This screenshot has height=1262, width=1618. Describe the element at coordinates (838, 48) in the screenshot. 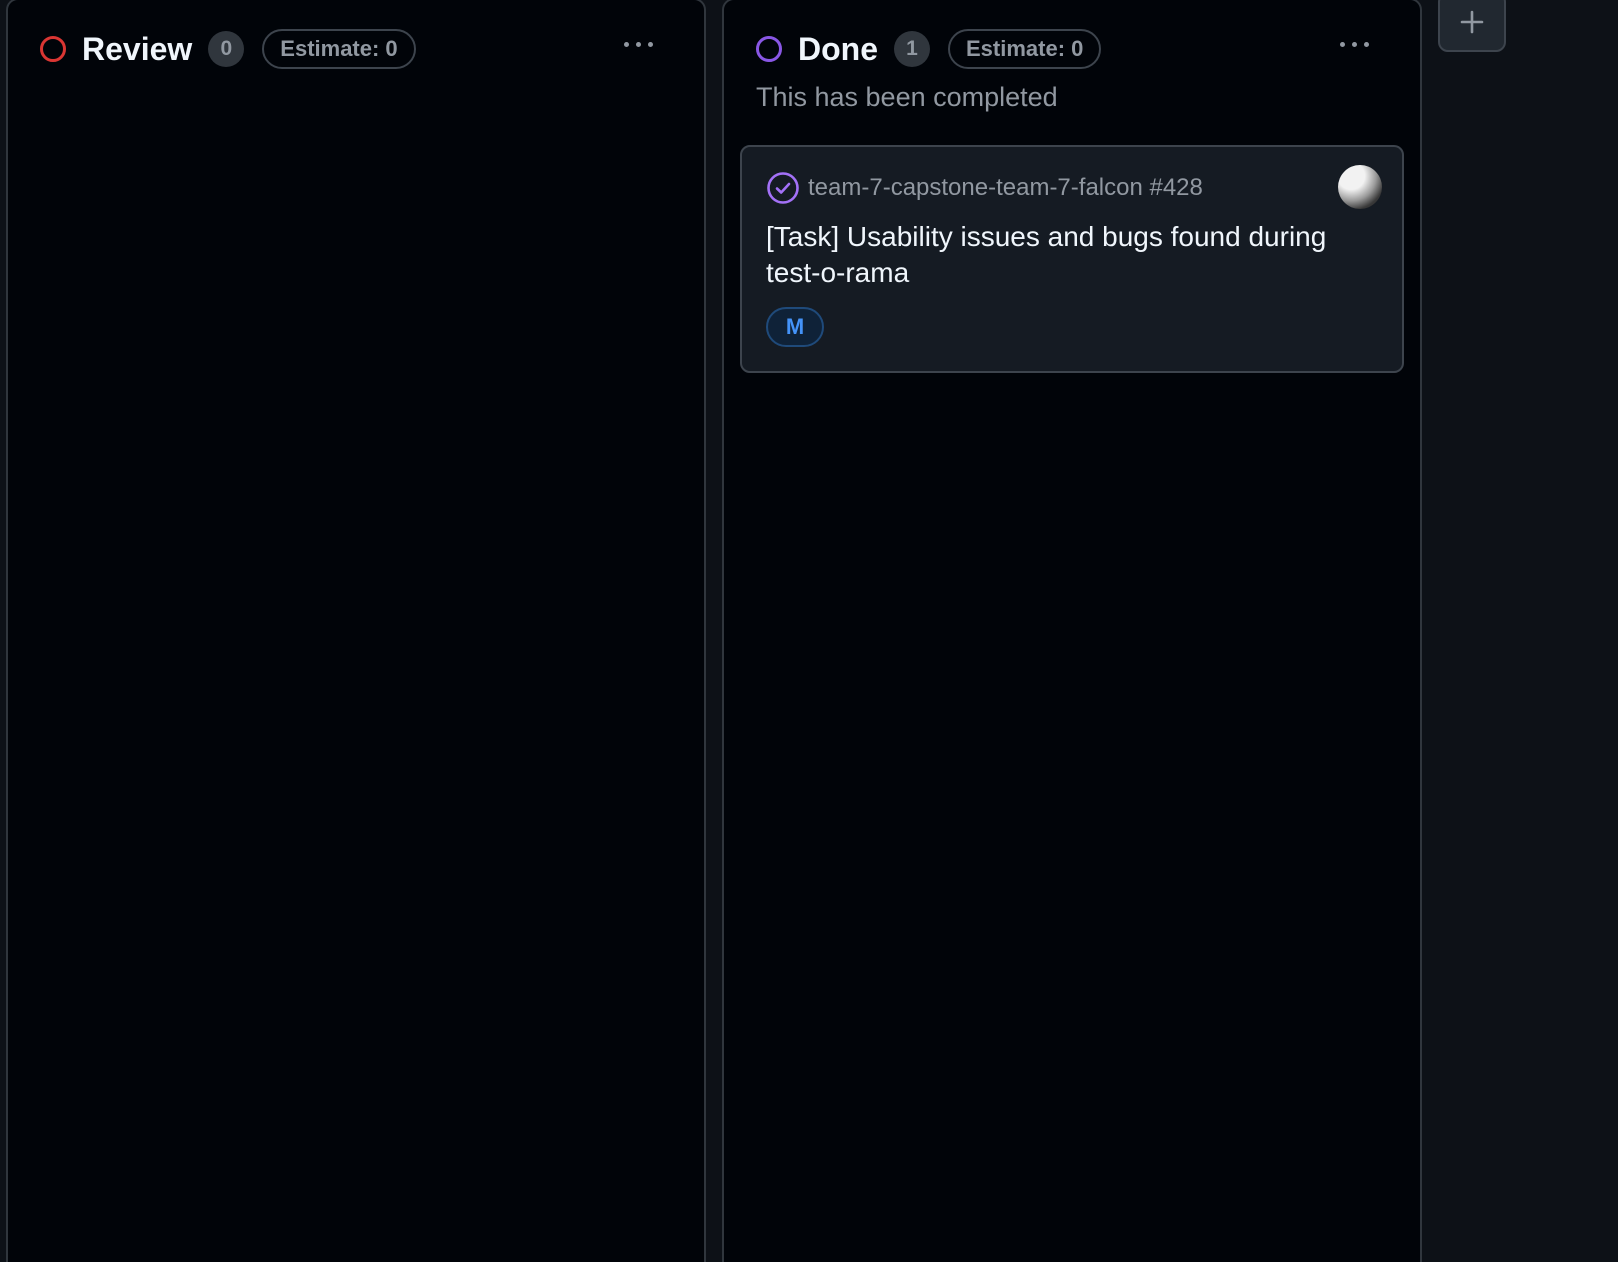

I see `column-title: Done` at that location.